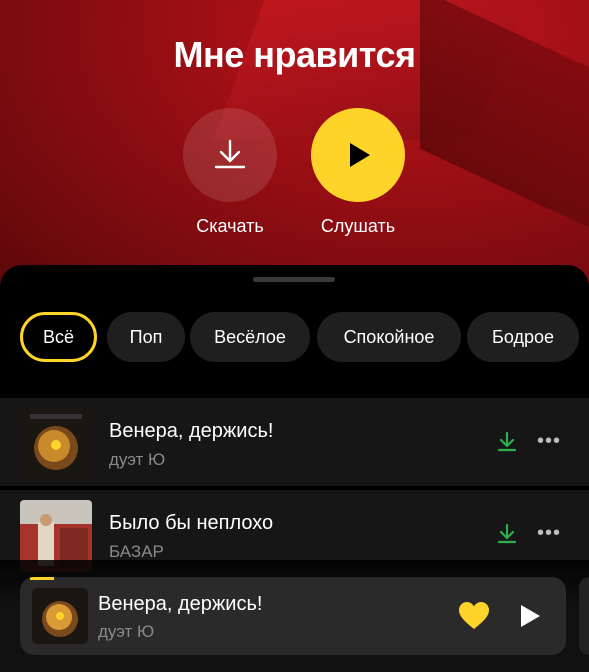  I want to click on now-playing-title: Венера, держись!, so click(180, 604).